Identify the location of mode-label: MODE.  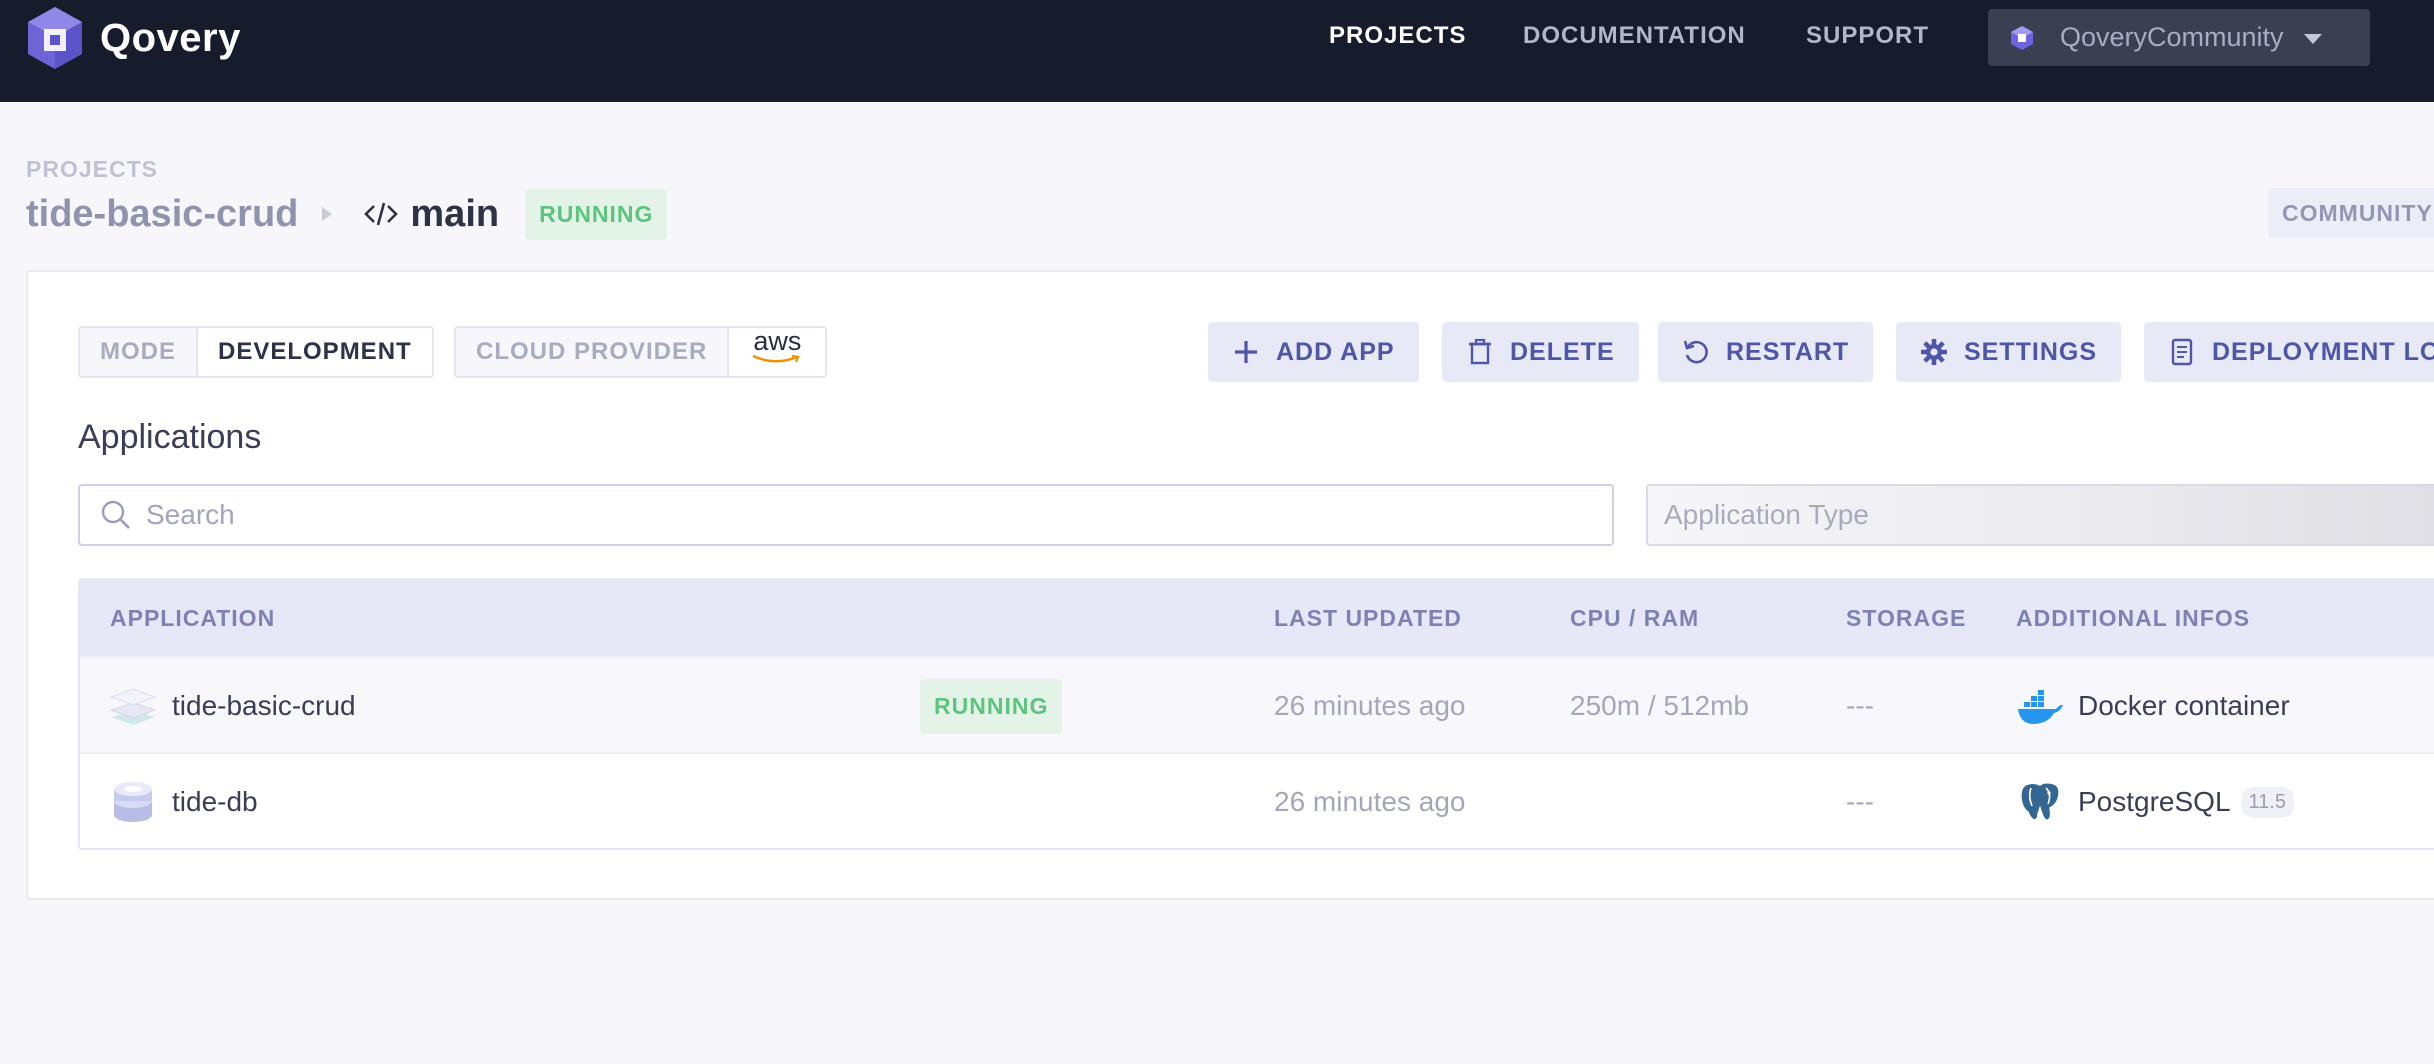
(139, 352).